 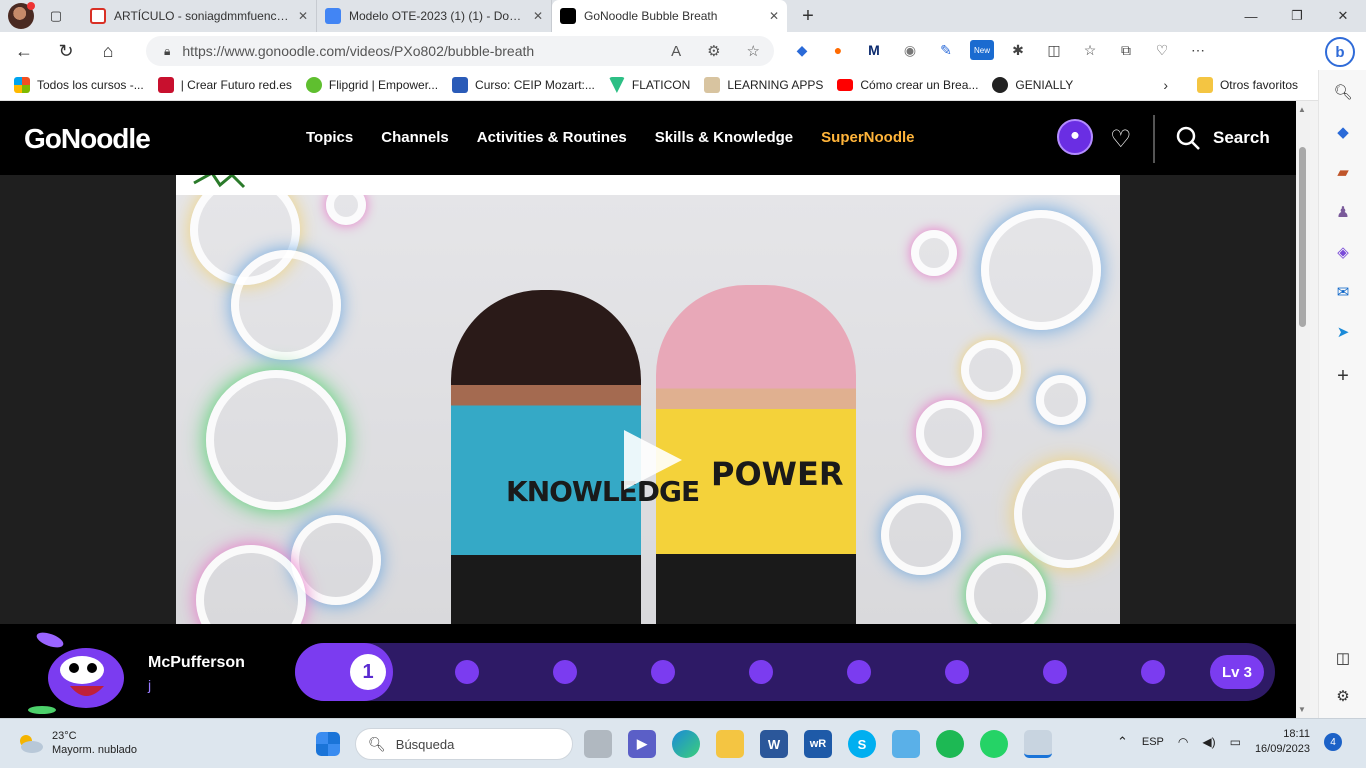 I want to click on clock: 18:11 16/09/2023, so click(x=1282, y=742).